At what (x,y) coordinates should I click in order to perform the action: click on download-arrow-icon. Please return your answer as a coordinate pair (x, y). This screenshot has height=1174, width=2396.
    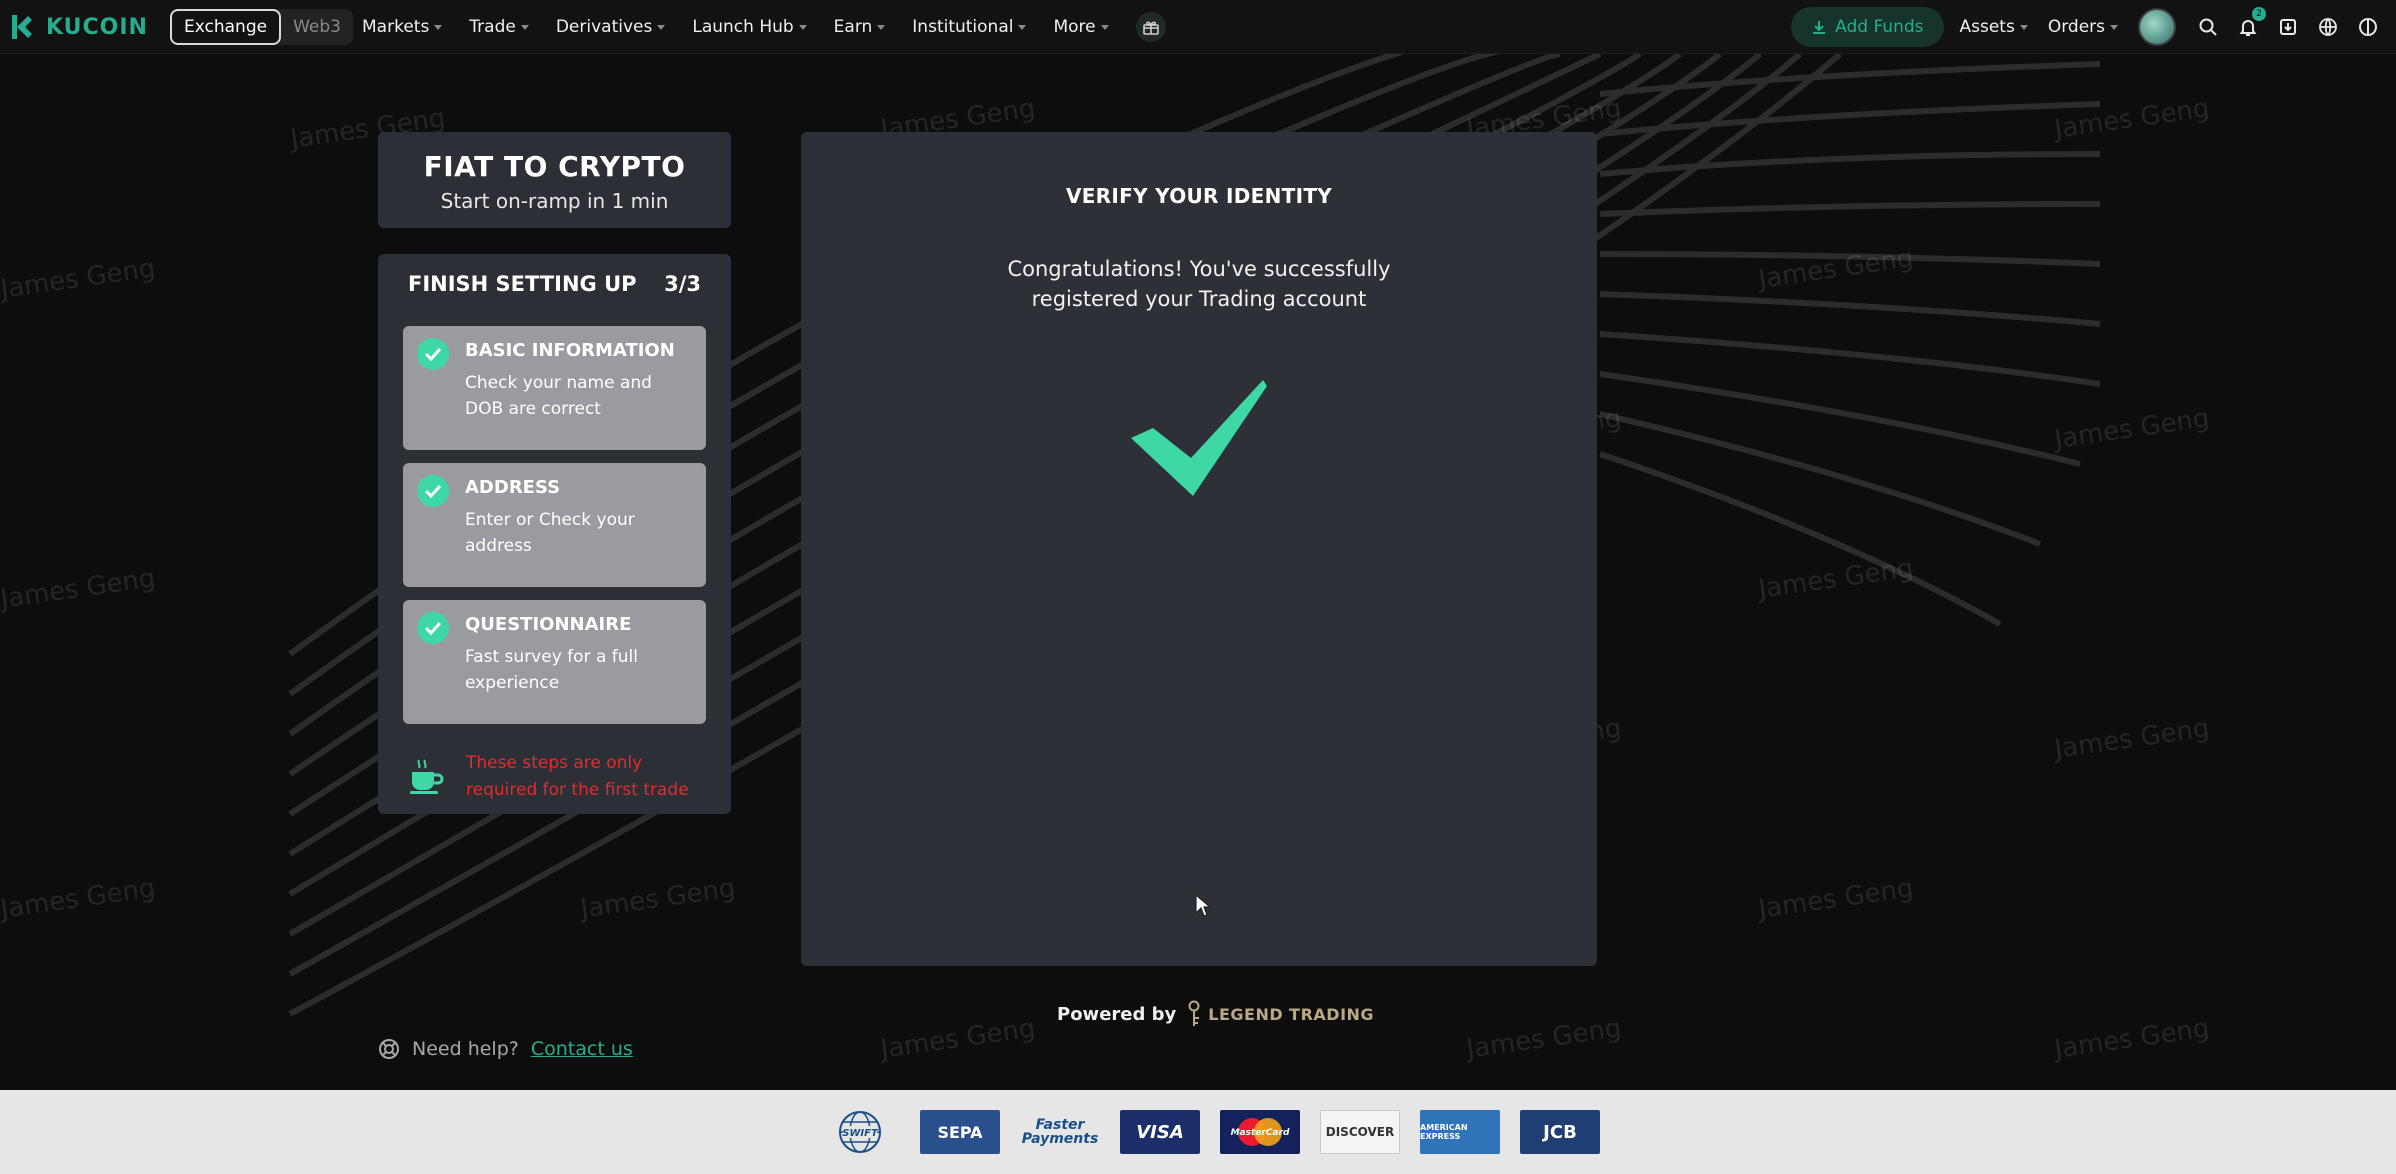
    Looking at the image, I should click on (1819, 27).